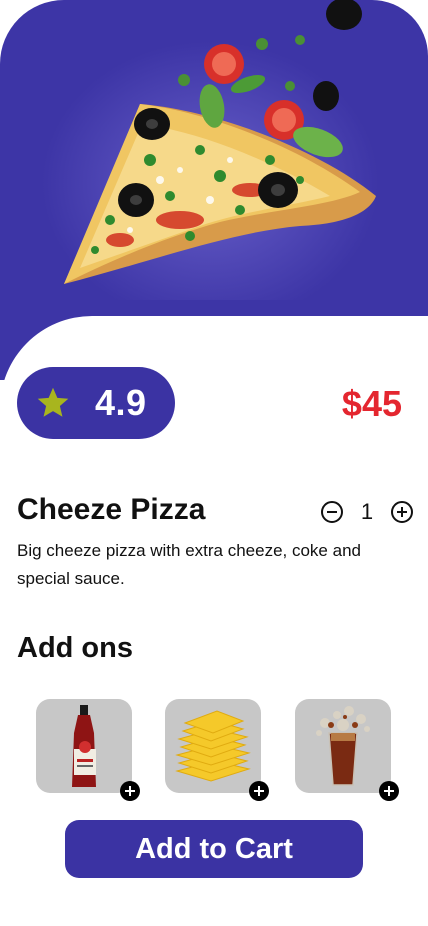 This screenshot has width=428, height=926. I want to click on plus-circle-icon, so click(402, 512).